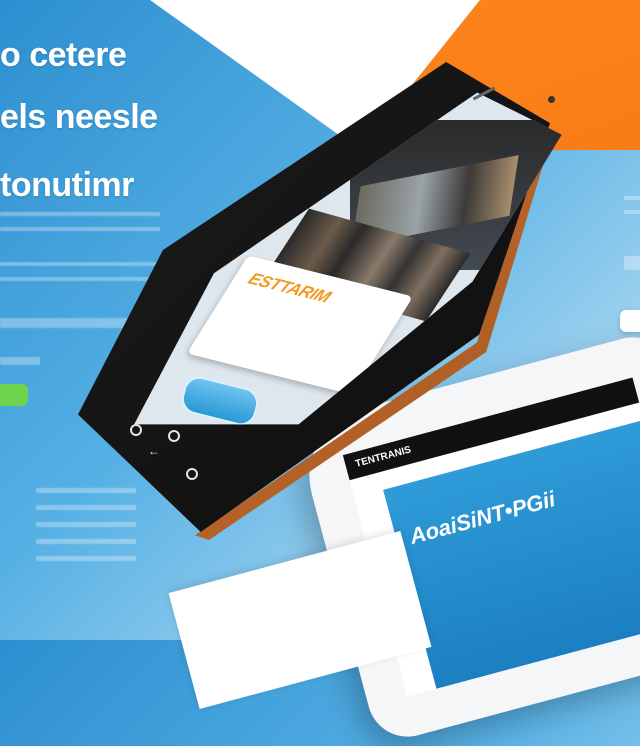  Describe the element at coordinates (136, 430) in the screenshot. I see `recent-apps-key` at that location.